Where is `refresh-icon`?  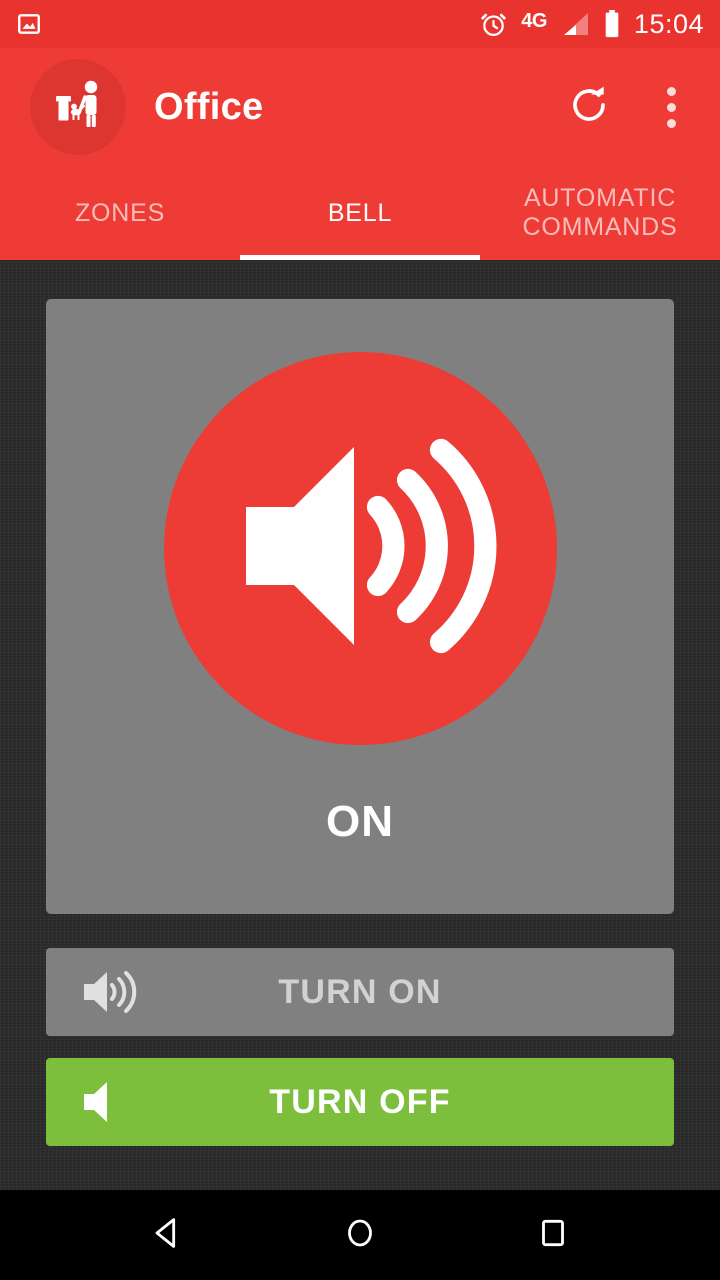 refresh-icon is located at coordinates (589, 107).